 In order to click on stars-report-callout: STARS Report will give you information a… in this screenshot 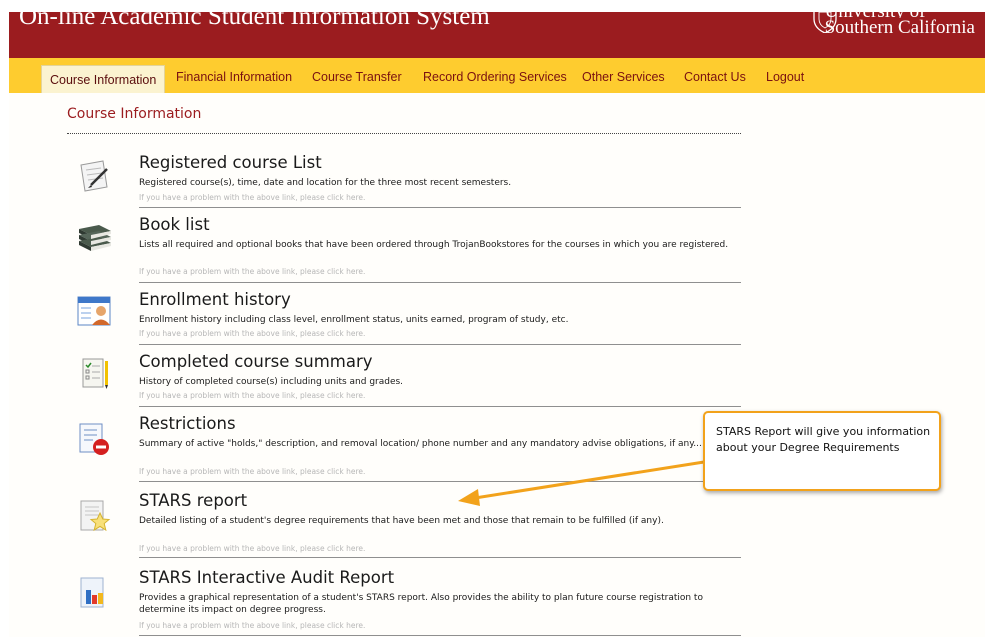, I will do `click(822, 451)`.